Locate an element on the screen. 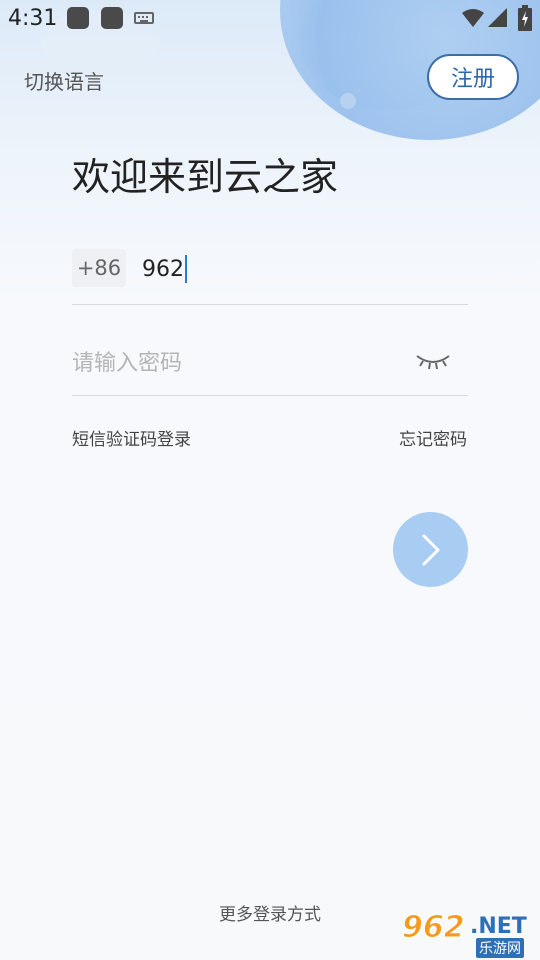  wifi-icon is located at coordinates (473, 18).